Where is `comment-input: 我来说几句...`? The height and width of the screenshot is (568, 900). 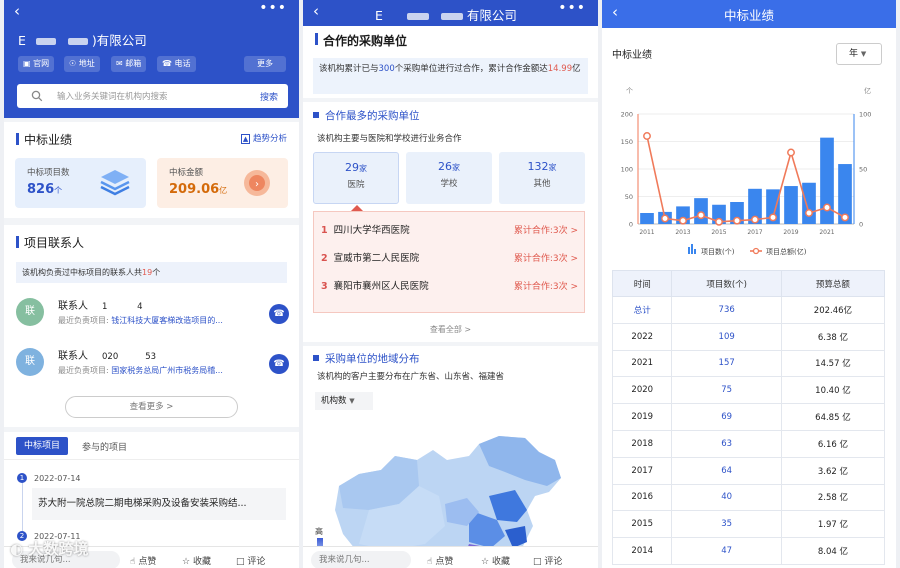
comment-input: 我来说几句... is located at coordinates (361, 559).